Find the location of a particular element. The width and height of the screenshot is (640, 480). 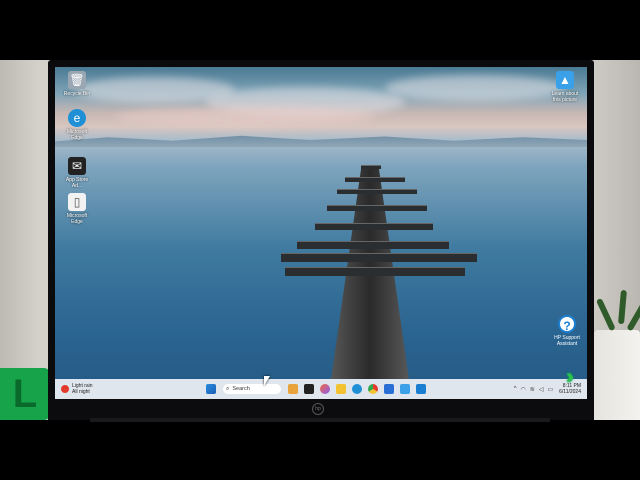

chevron-up-icon: ^ is located at coordinates (515, 389).